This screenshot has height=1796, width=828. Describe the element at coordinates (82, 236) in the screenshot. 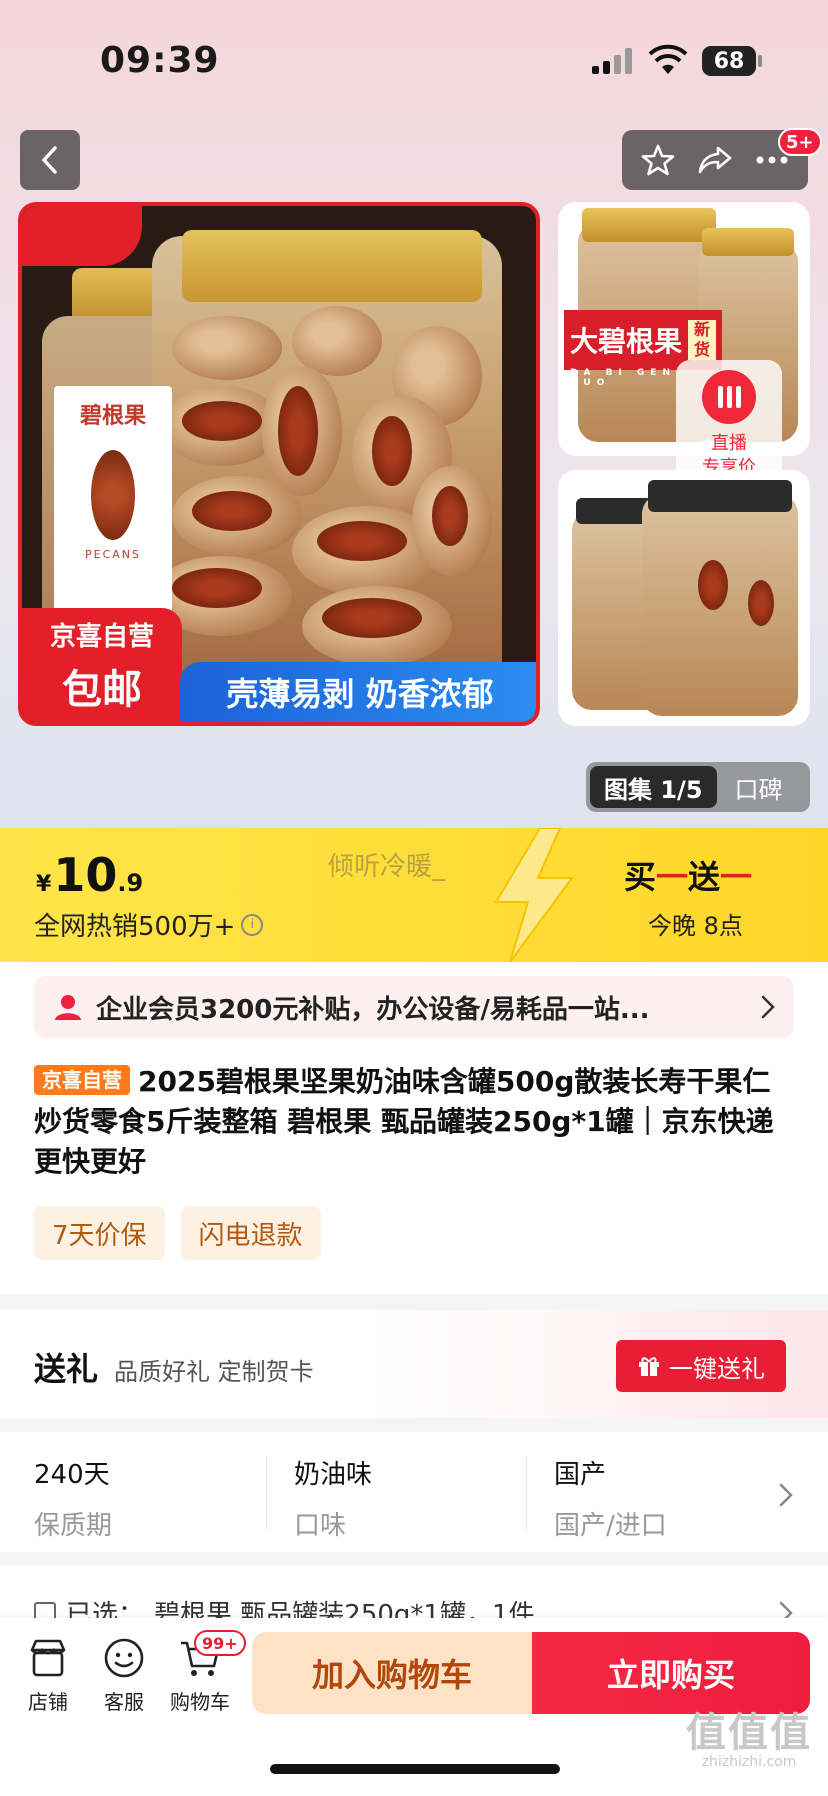

I see `corner-decoration` at that location.